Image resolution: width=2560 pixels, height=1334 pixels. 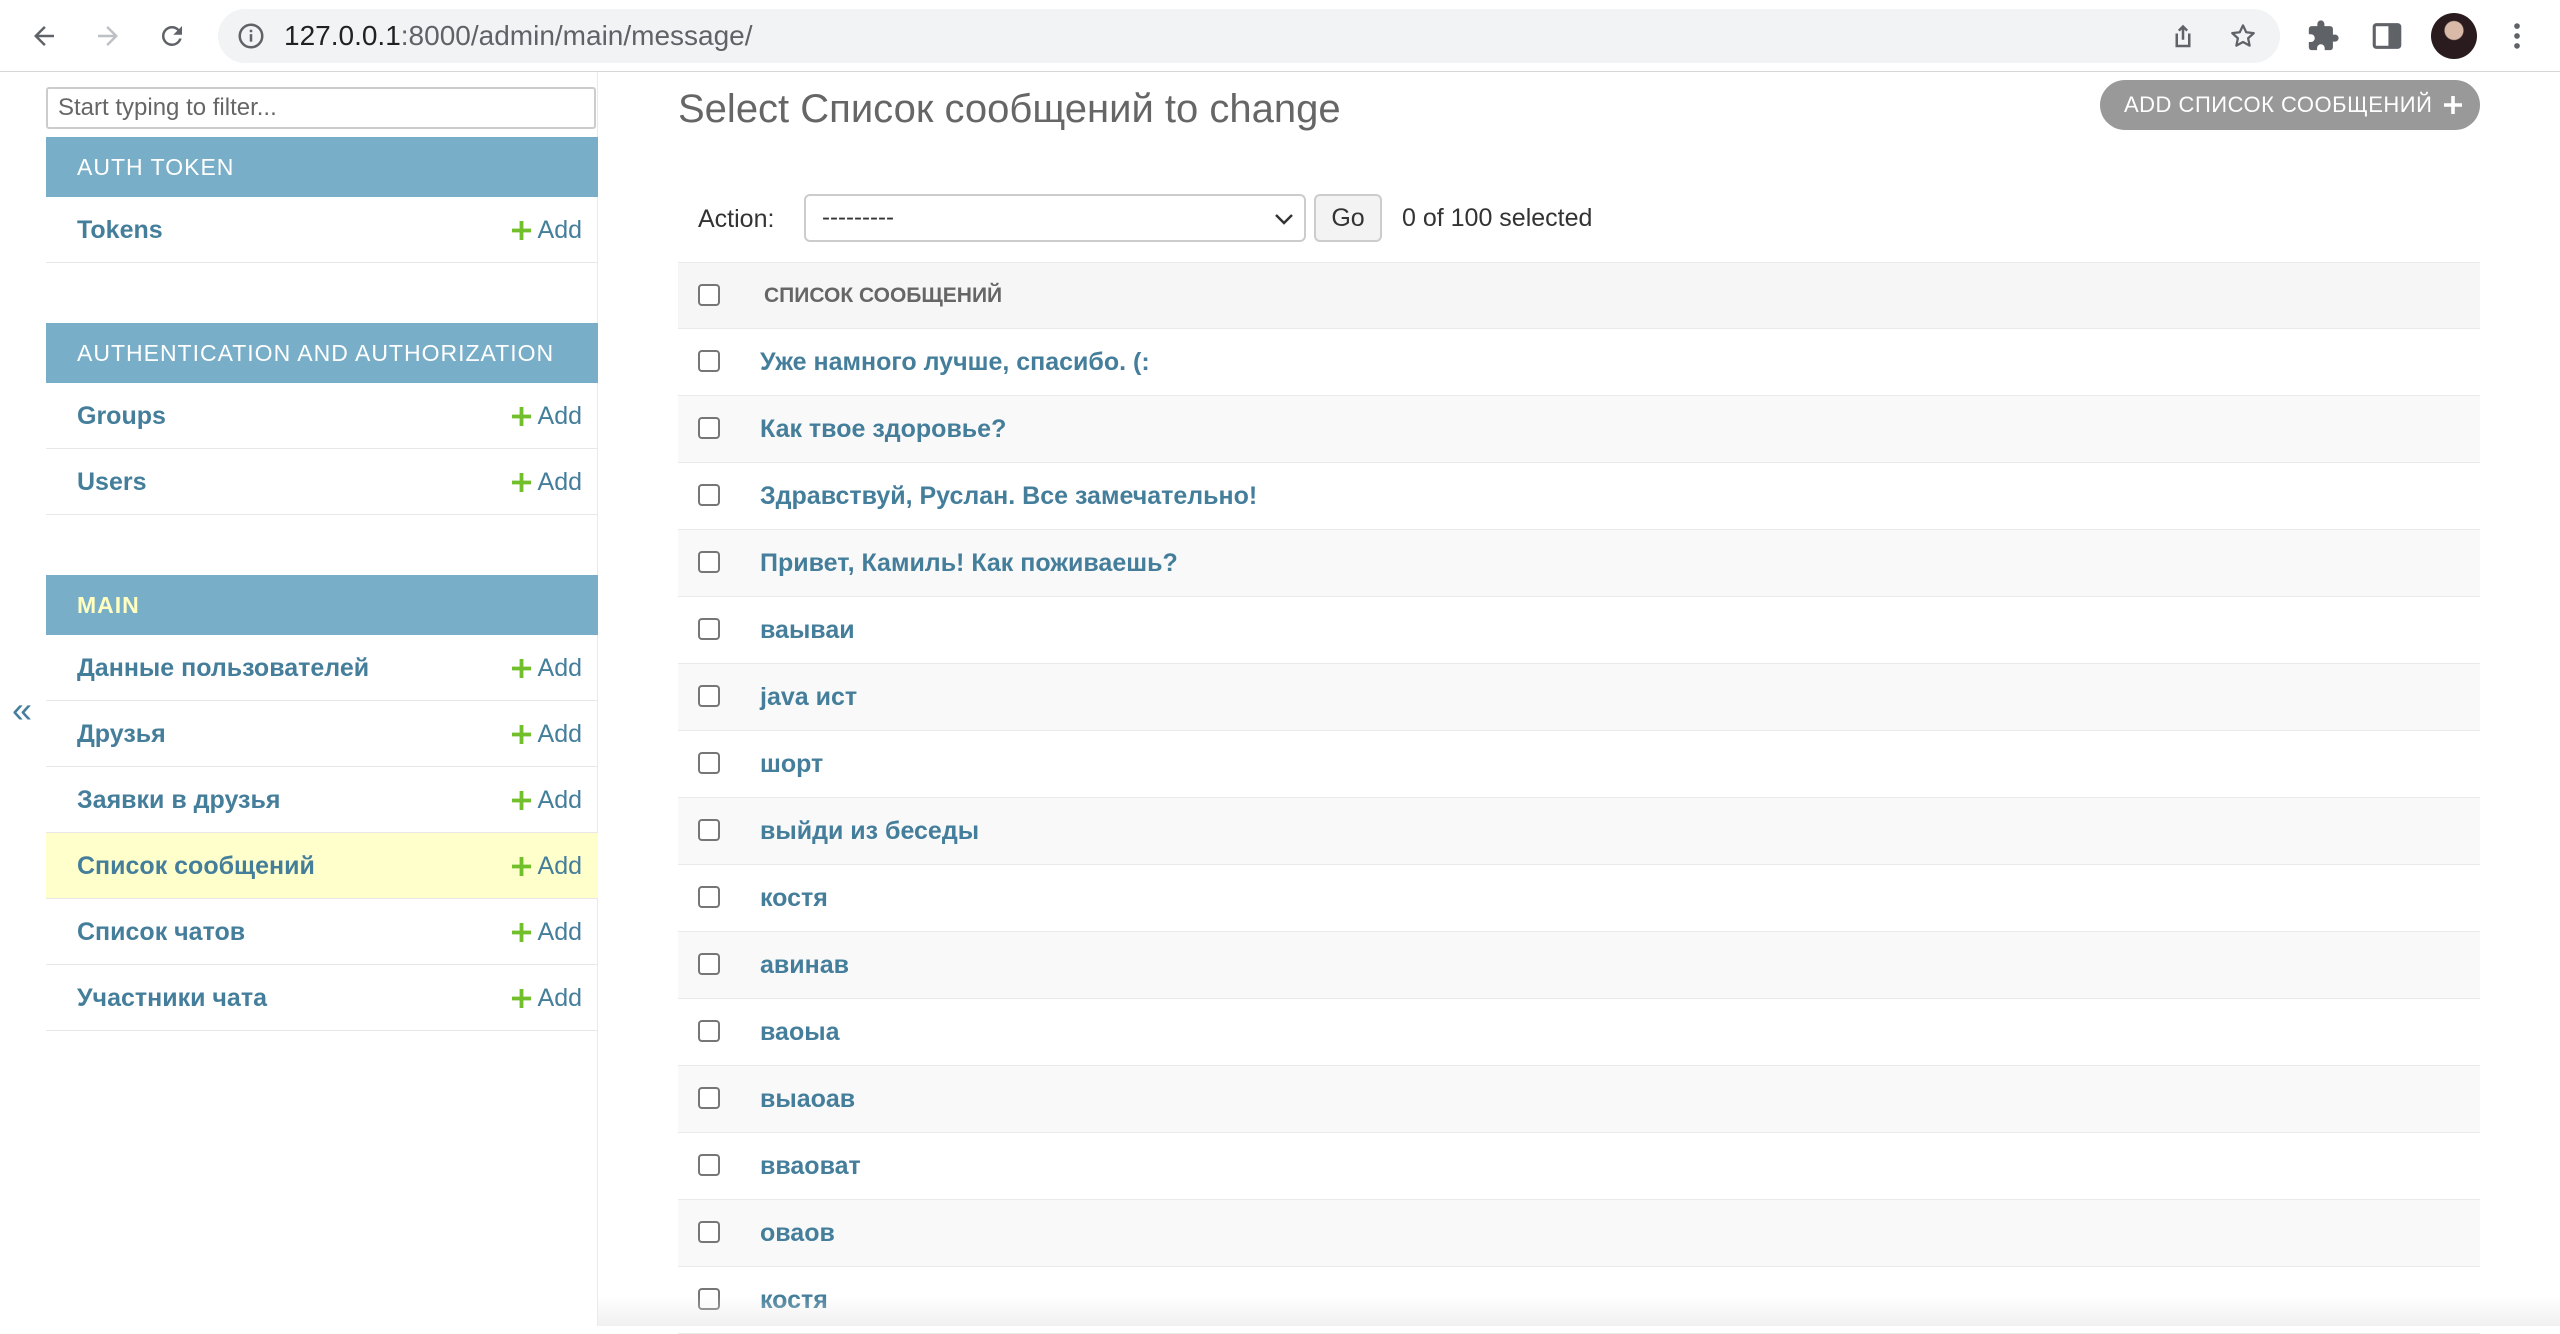 I want to click on back-button, so click(x=44, y=36).